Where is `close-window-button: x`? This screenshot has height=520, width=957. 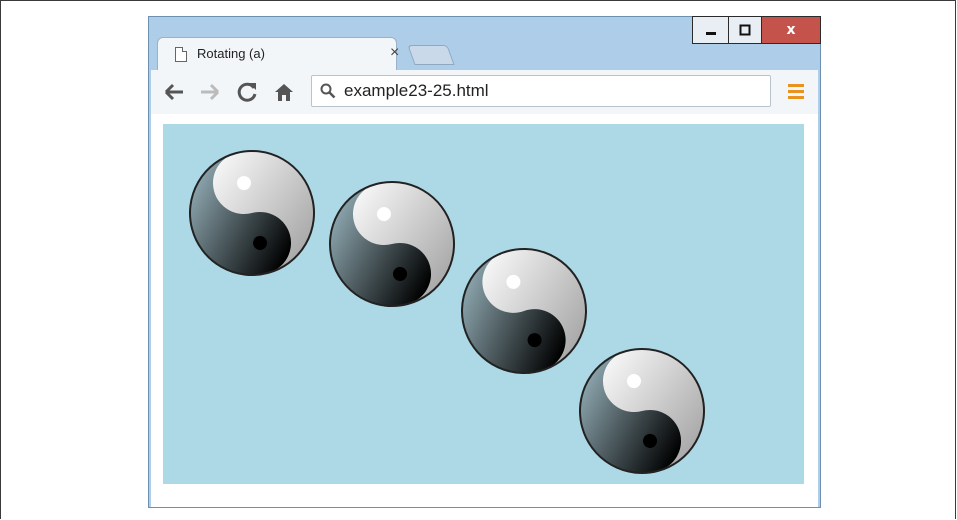
close-window-button: x is located at coordinates (791, 30).